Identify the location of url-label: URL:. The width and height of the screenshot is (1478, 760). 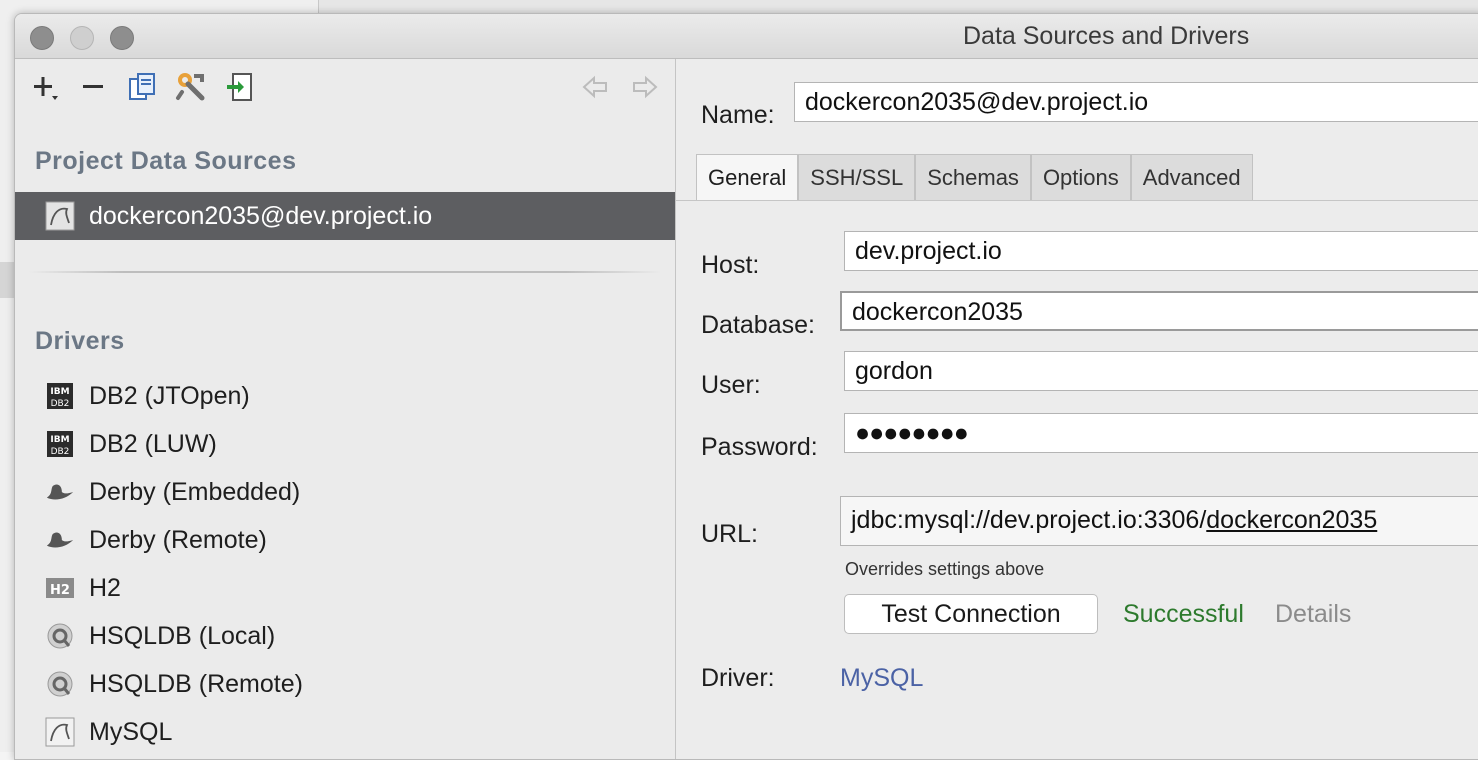
(729, 534).